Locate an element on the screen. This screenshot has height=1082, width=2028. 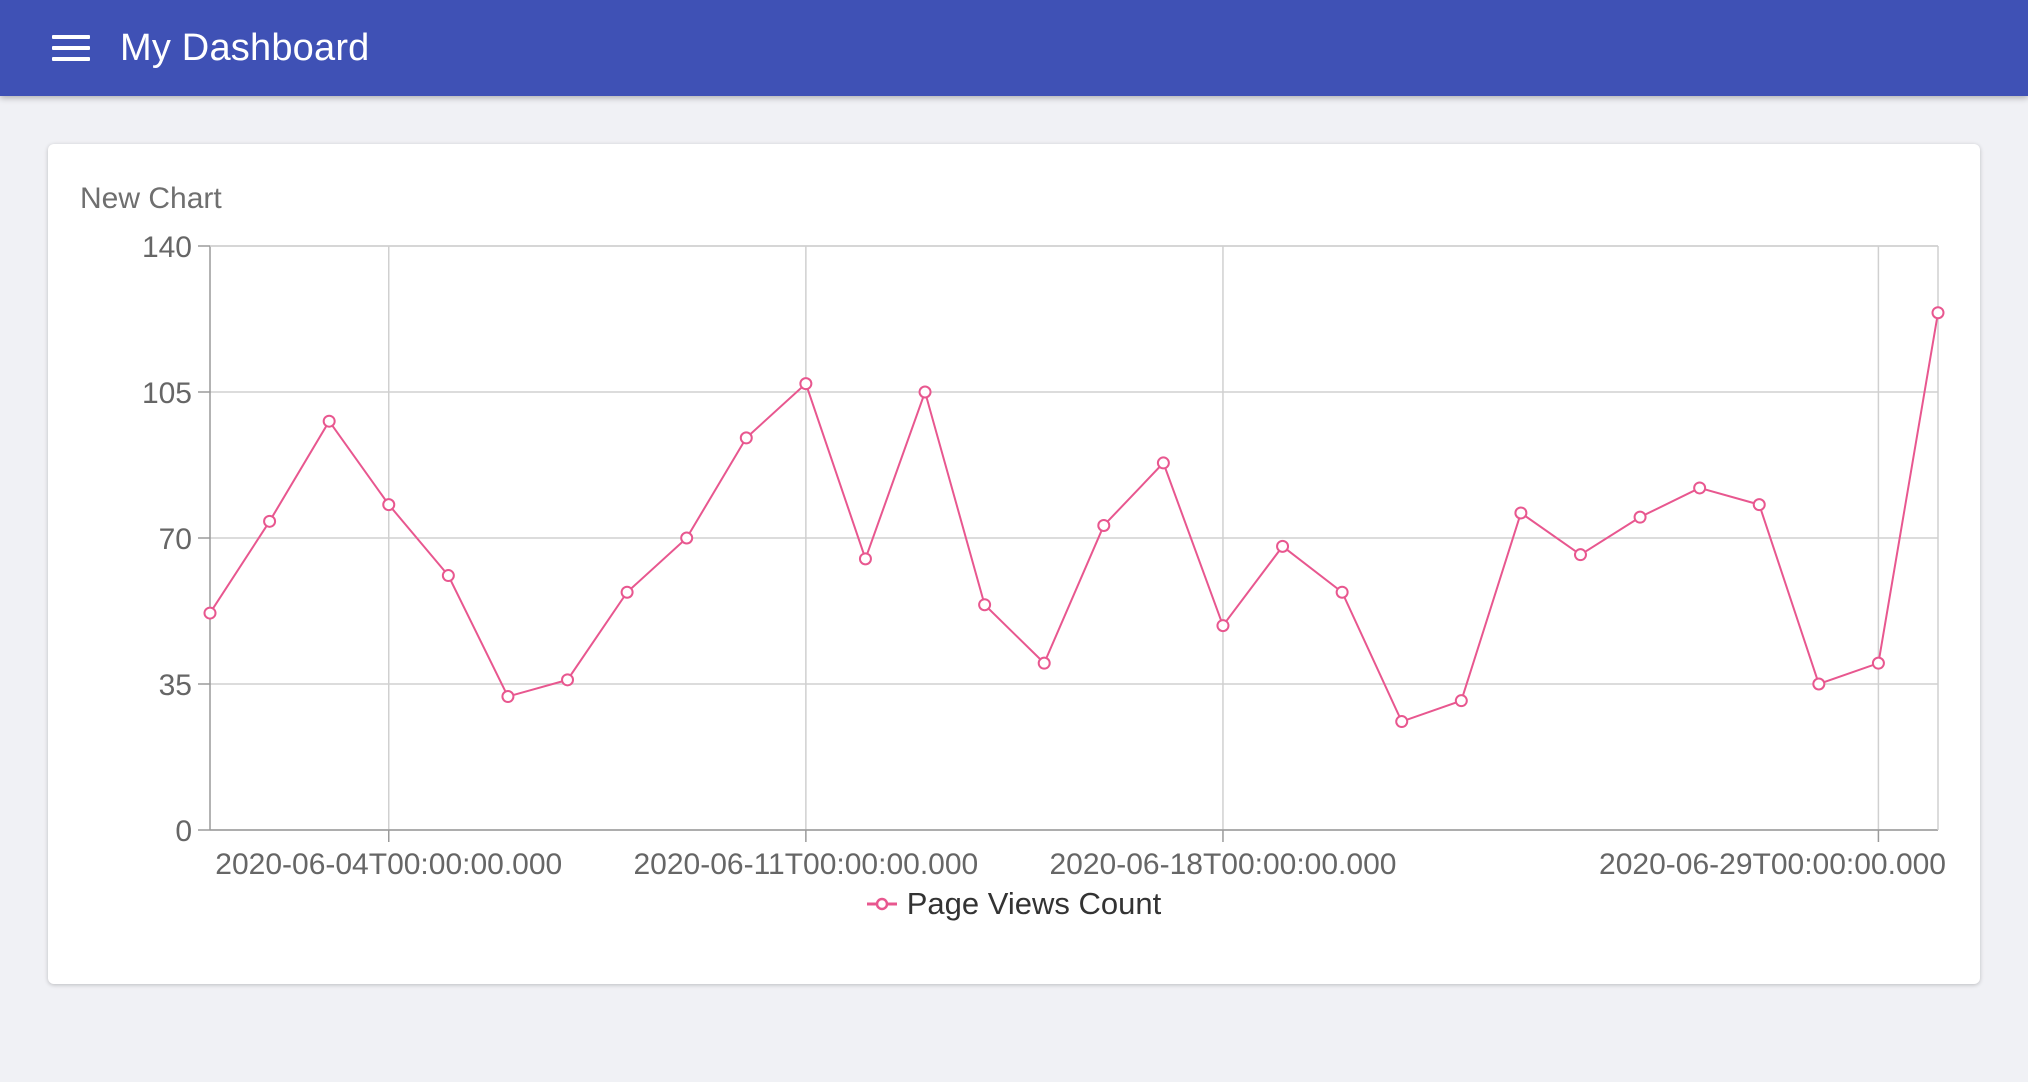
x-tick-label: 2020-06-29T00:00:00.000 is located at coordinates (1772, 864).